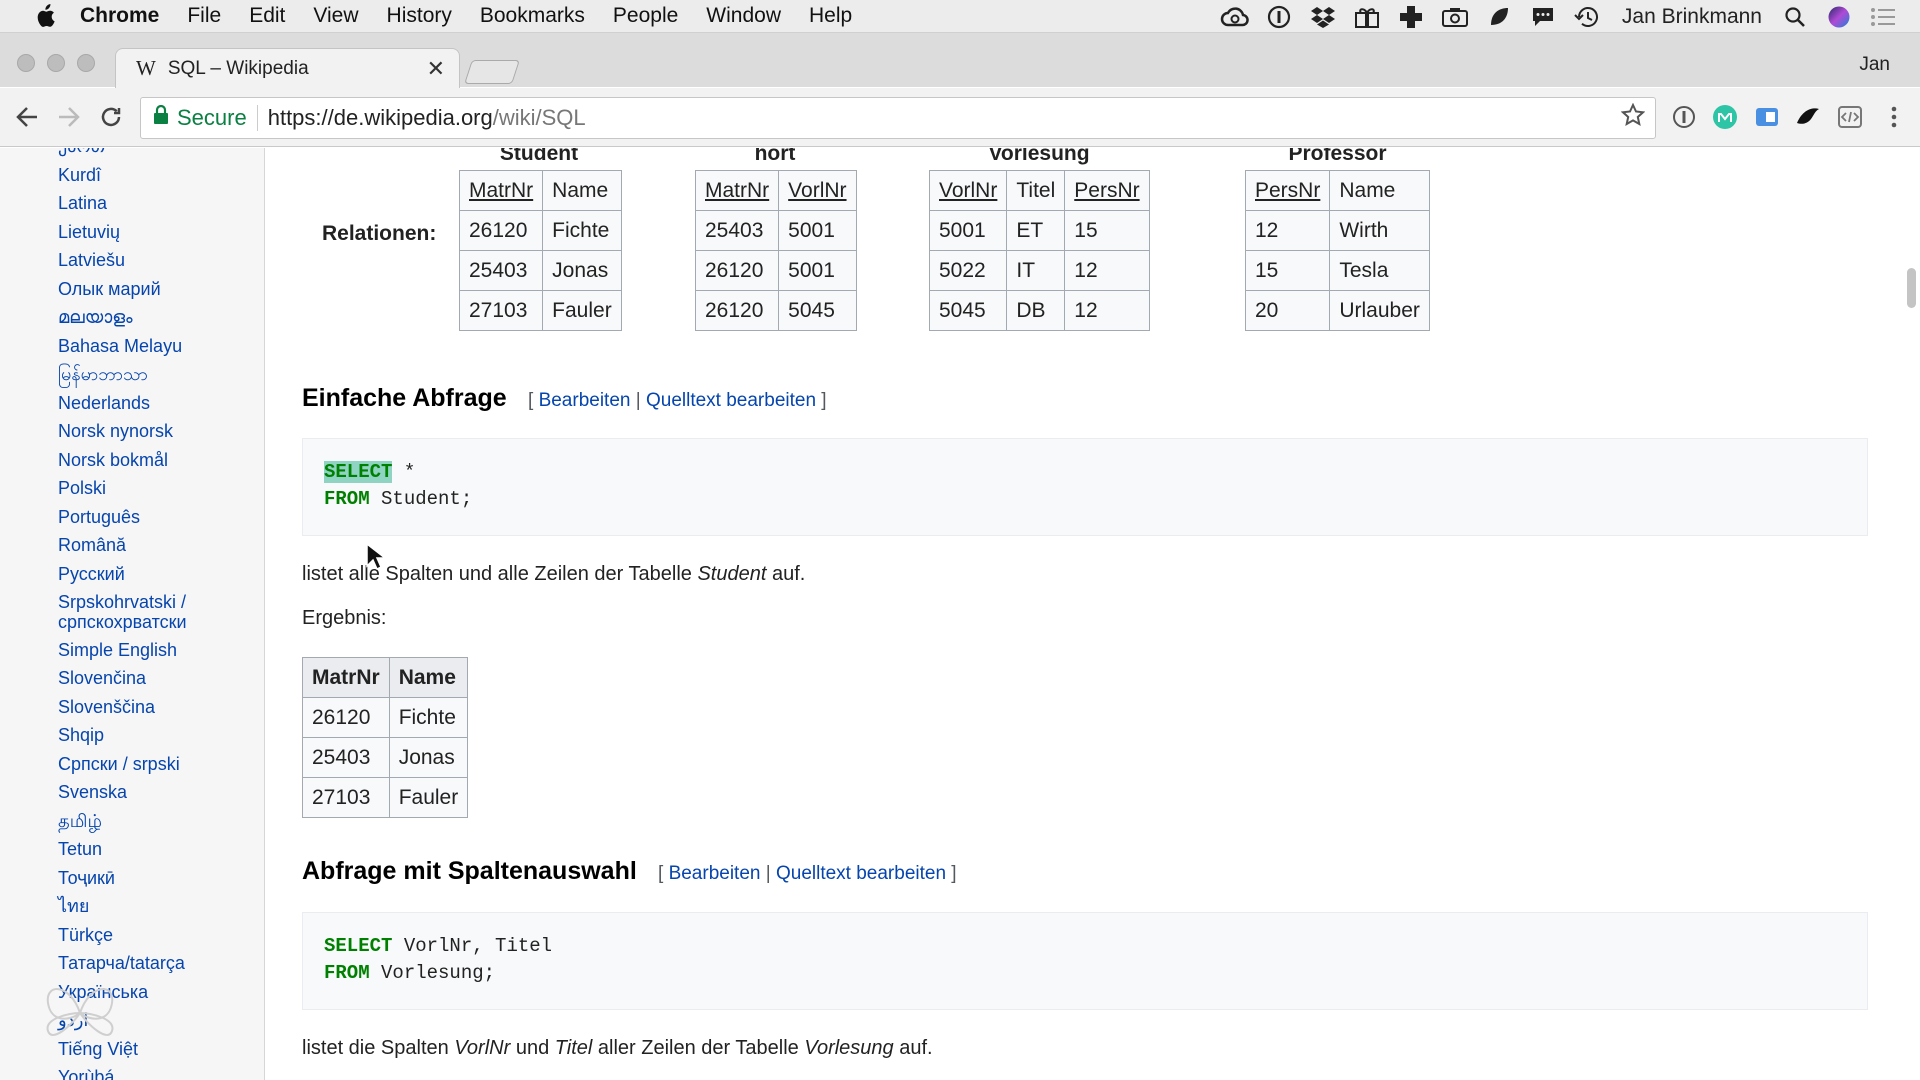 The height and width of the screenshot is (1080, 1920). I want to click on table-row: 25403 Jonas, so click(540, 270).